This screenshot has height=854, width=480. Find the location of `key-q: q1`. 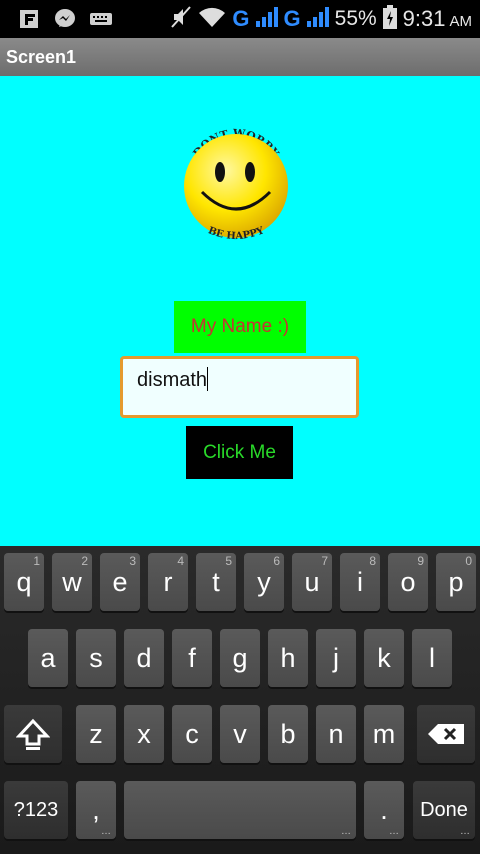

key-q: q1 is located at coordinates (24, 582).